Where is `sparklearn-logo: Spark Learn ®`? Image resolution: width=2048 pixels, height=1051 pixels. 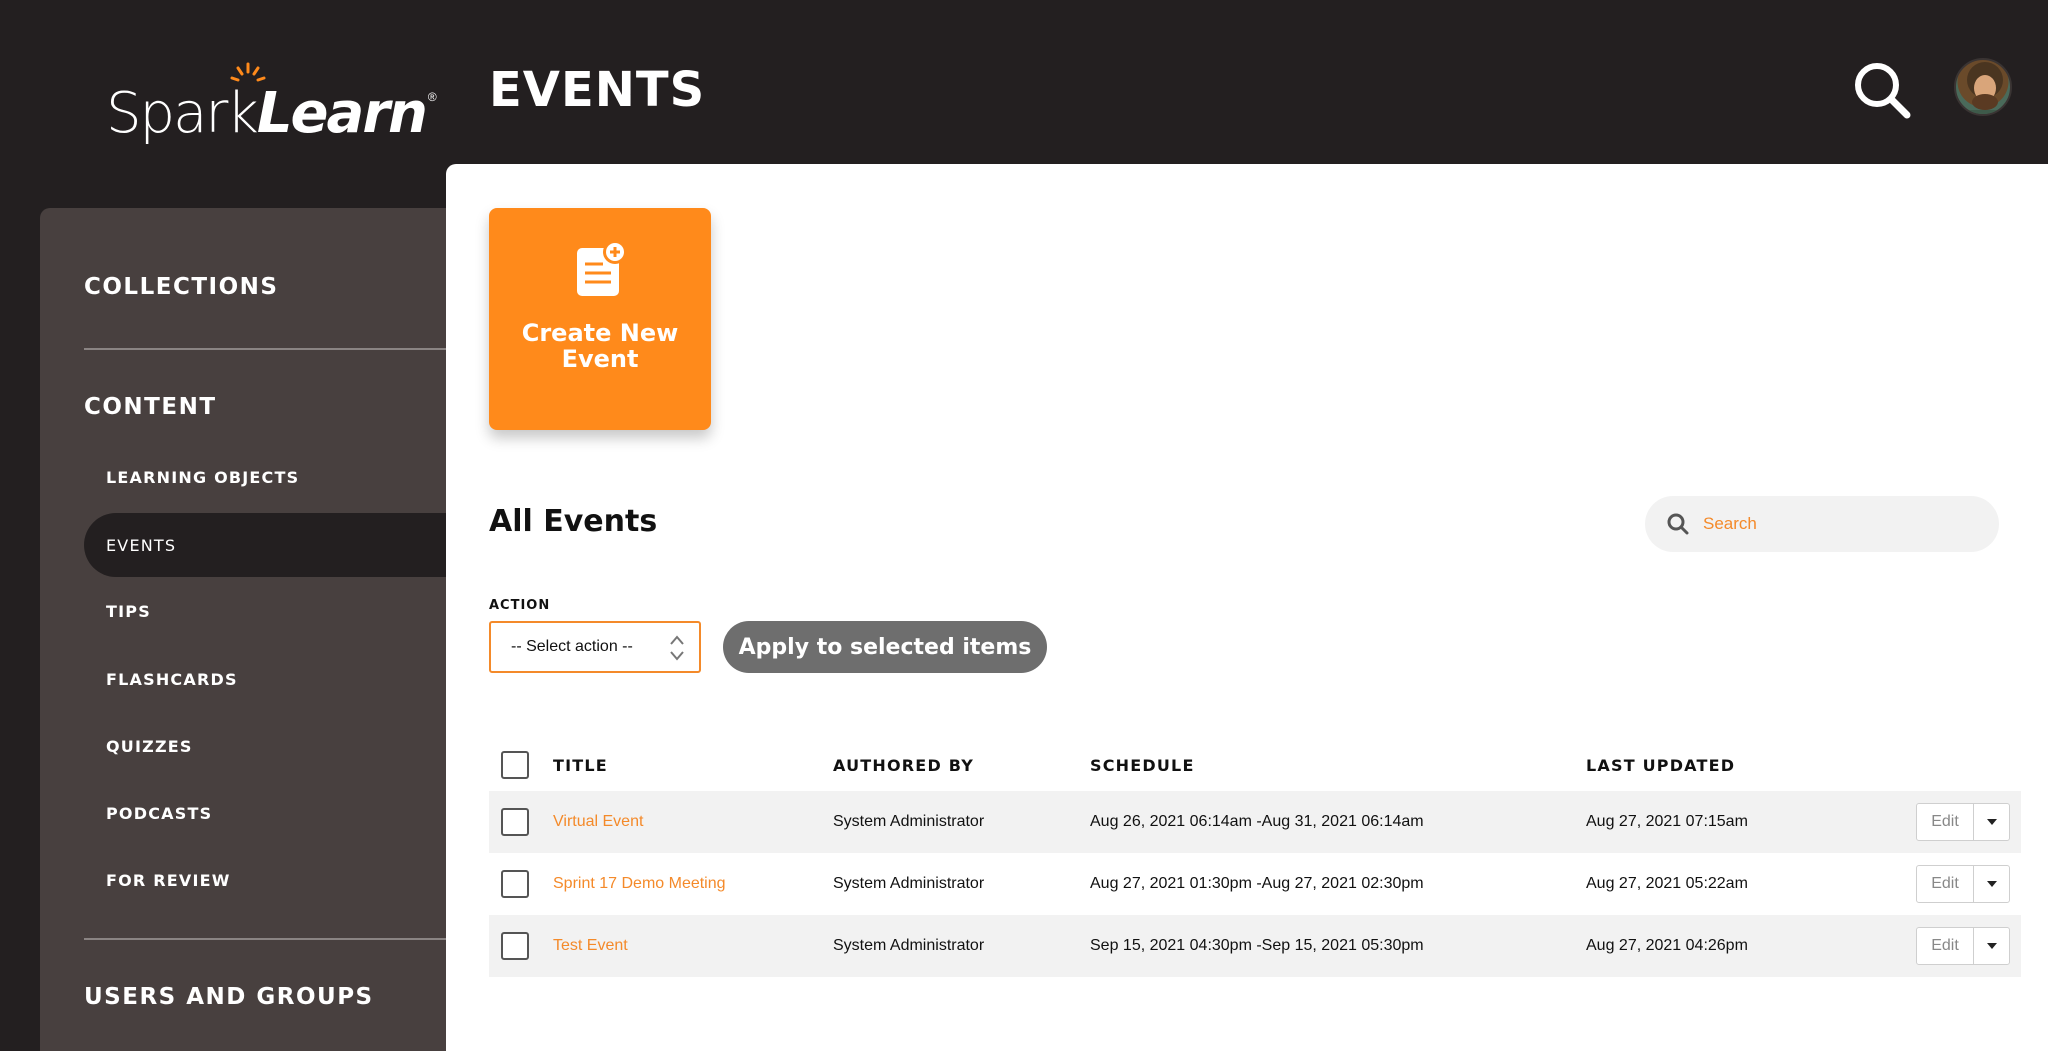 sparklearn-logo: Spark Learn ® is located at coordinates (271, 102).